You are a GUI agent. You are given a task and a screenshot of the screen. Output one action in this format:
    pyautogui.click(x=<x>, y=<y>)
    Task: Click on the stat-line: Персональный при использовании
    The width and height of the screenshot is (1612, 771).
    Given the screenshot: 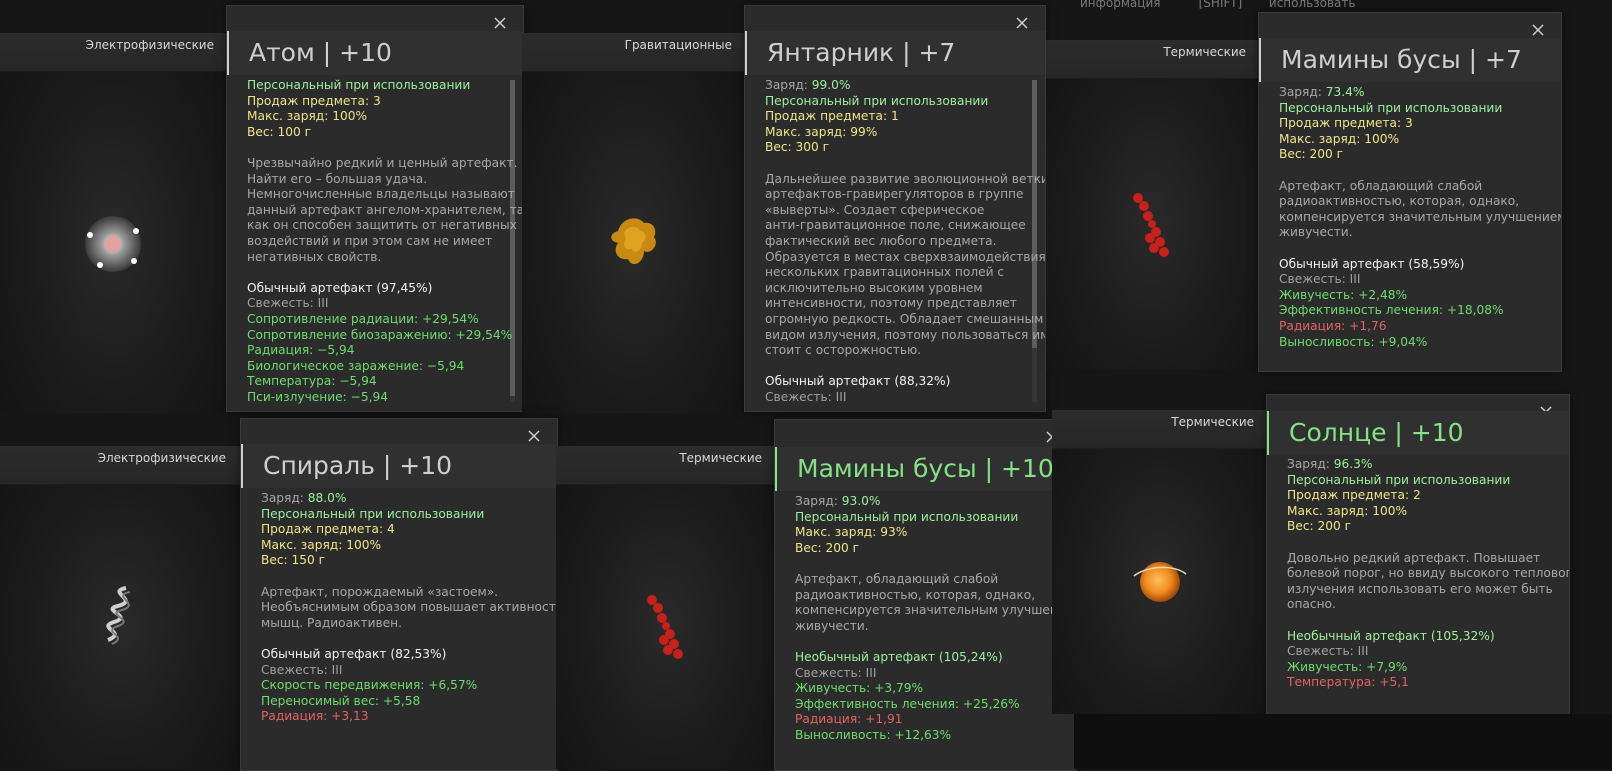 What is the action you would take?
    pyautogui.click(x=928, y=518)
    